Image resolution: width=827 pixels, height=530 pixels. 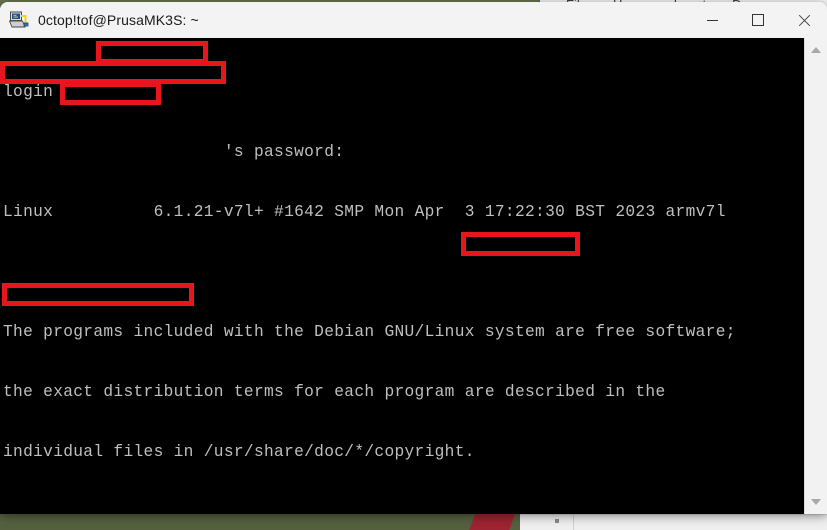 I want to click on titlebar: 0ctop!tof@PrusaMK3S: ~, so click(x=413, y=20).